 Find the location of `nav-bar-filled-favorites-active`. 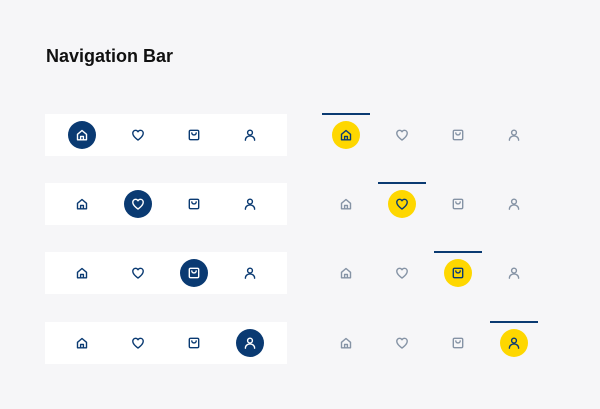

nav-bar-filled-favorites-active is located at coordinates (166, 204).